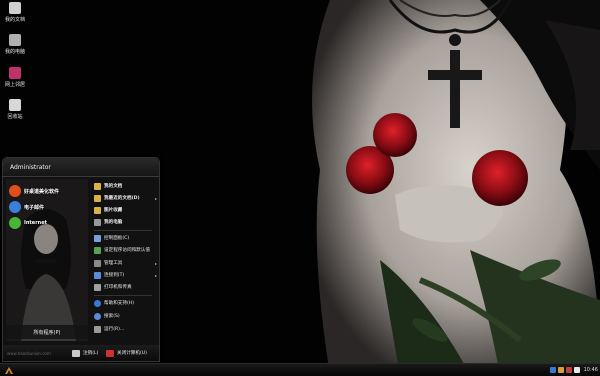  Describe the element at coordinates (42, 191) in the screenshot. I see `pinned-item-label: 好桌道美化软件` at that location.